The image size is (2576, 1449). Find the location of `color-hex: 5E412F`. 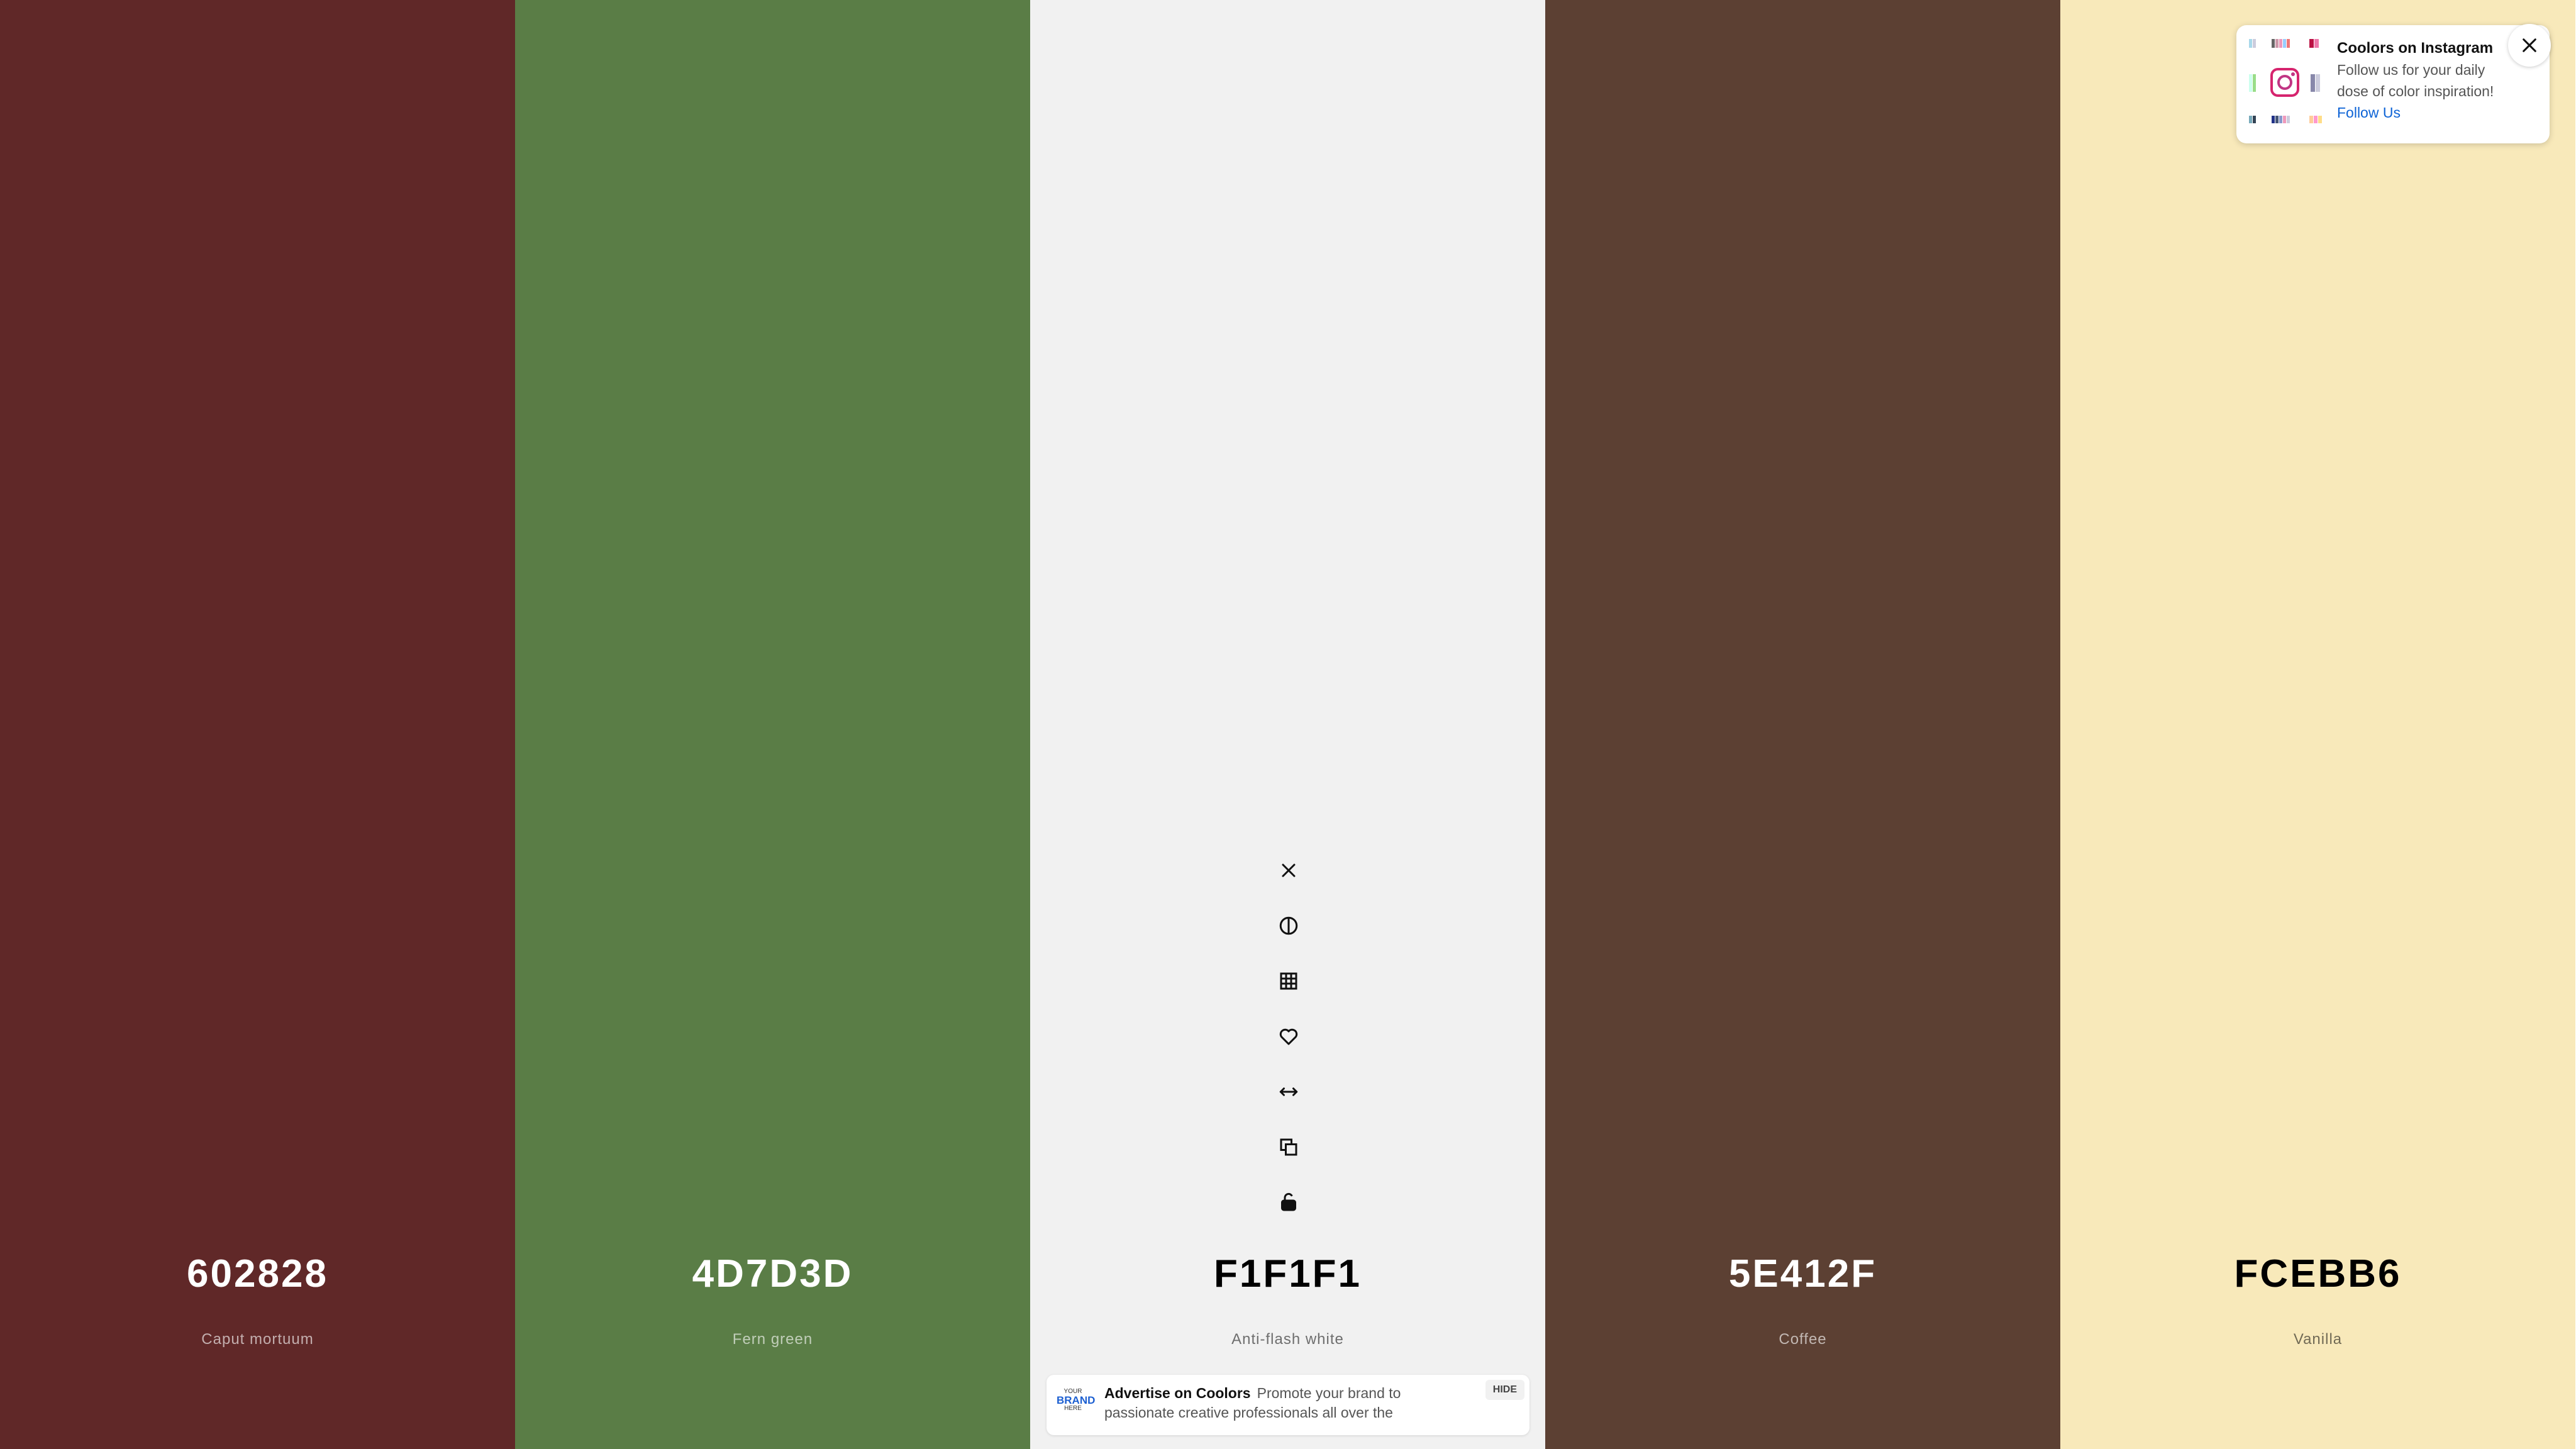

color-hex: 5E412F is located at coordinates (1802, 1274).